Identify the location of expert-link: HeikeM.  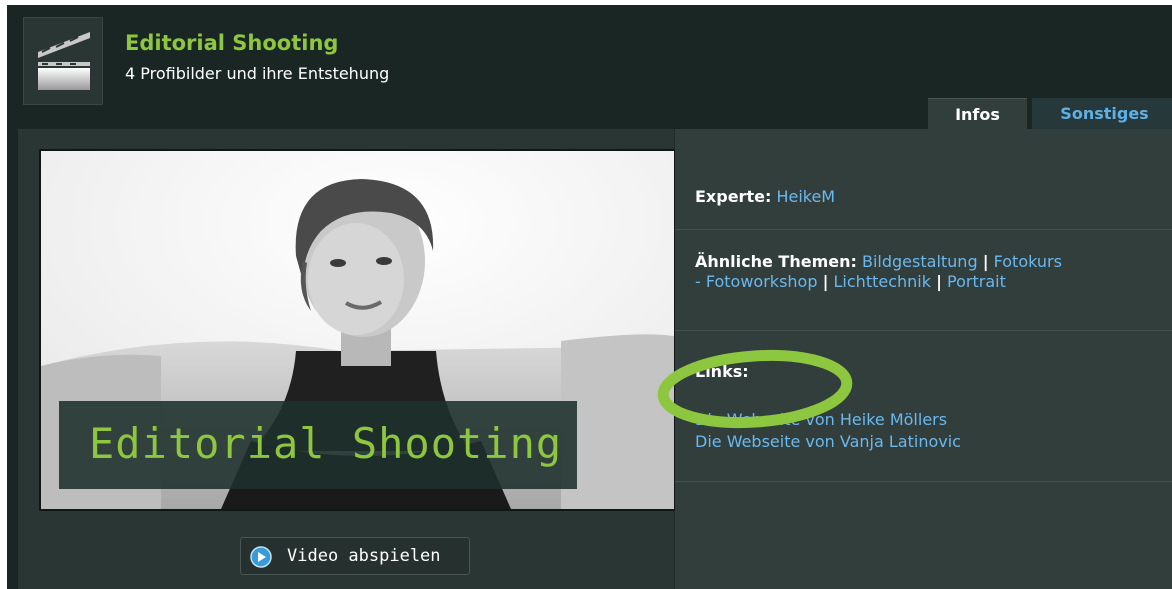
(805, 196).